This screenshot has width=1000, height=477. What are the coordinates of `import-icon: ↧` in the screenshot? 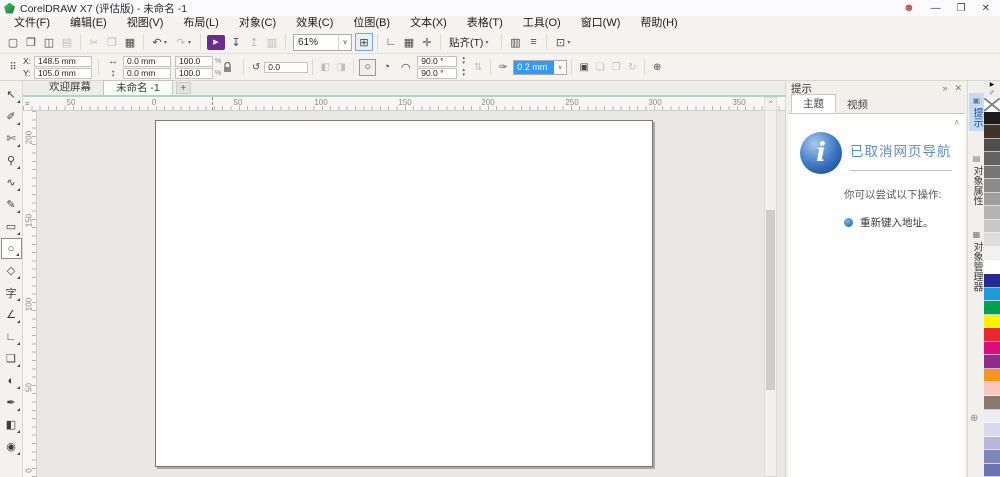 It's located at (236, 42).